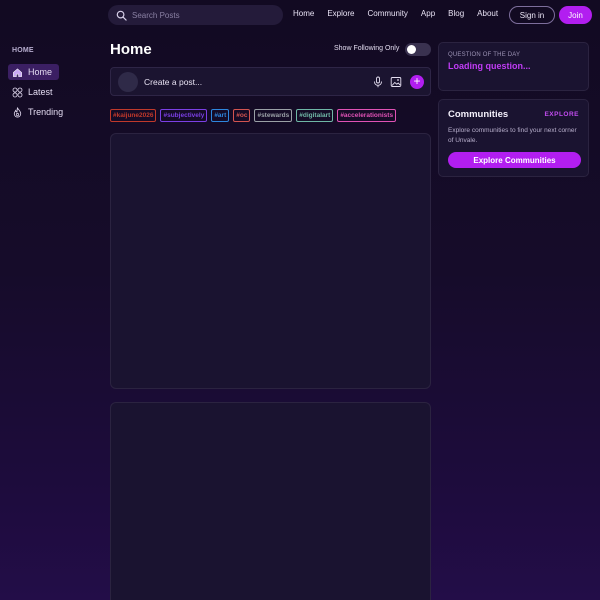  I want to click on nav-link-home: Home, so click(303, 13).